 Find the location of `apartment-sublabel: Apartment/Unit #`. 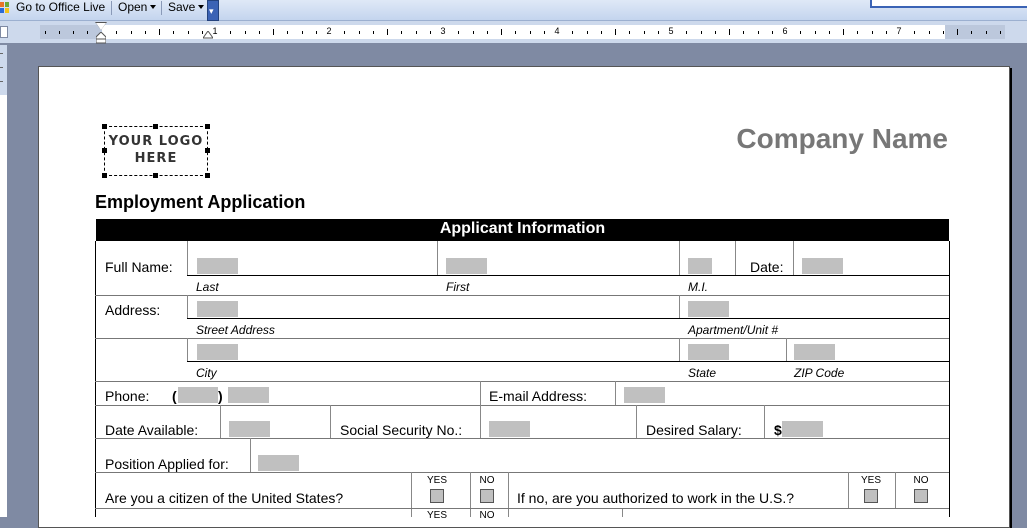

apartment-sublabel: Apartment/Unit # is located at coordinates (733, 330).